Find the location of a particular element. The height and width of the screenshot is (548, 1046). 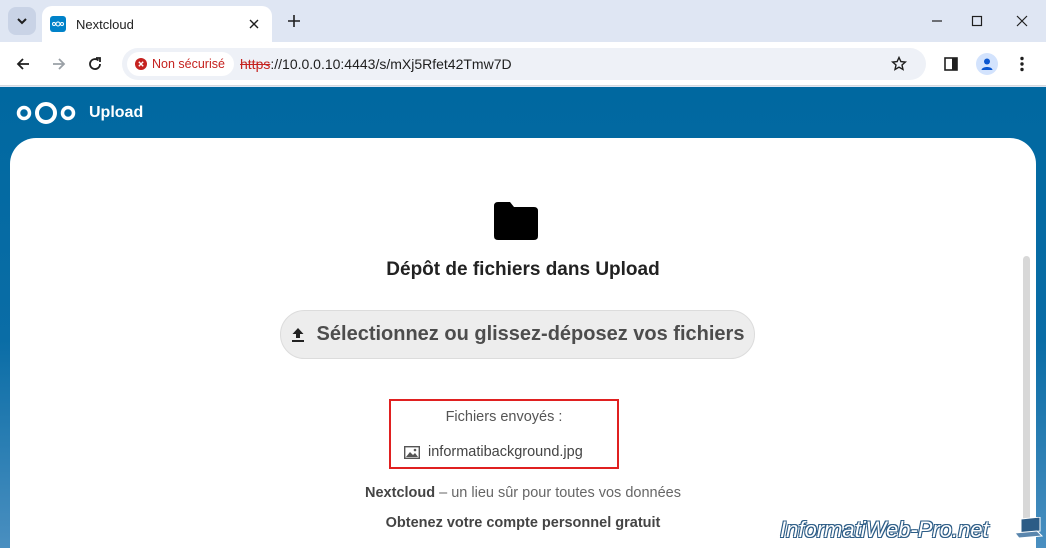

maximize-icon is located at coordinates (977, 21).